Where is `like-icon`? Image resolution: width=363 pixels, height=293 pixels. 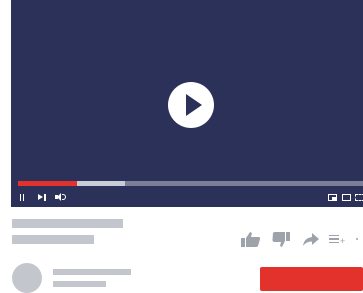 like-icon is located at coordinates (251, 239).